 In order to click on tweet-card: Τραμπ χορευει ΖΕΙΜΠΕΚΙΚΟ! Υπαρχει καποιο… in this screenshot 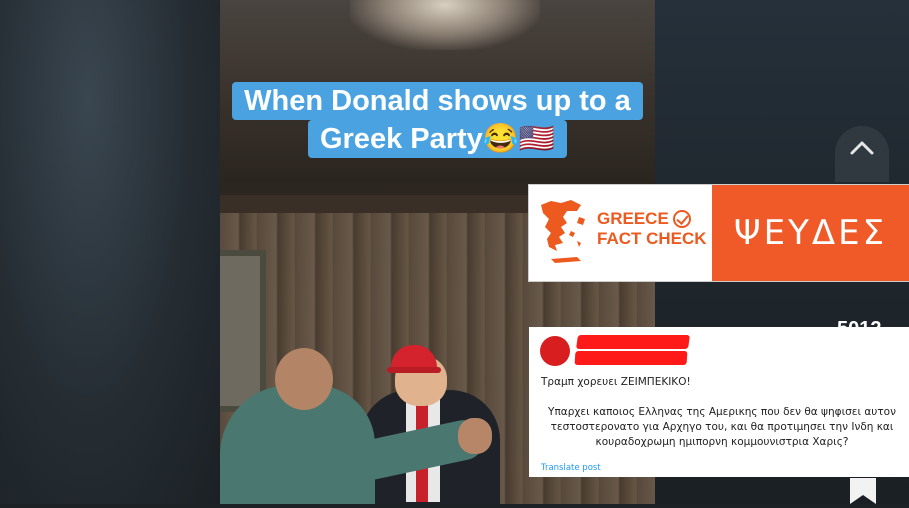, I will do `click(719, 402)`.